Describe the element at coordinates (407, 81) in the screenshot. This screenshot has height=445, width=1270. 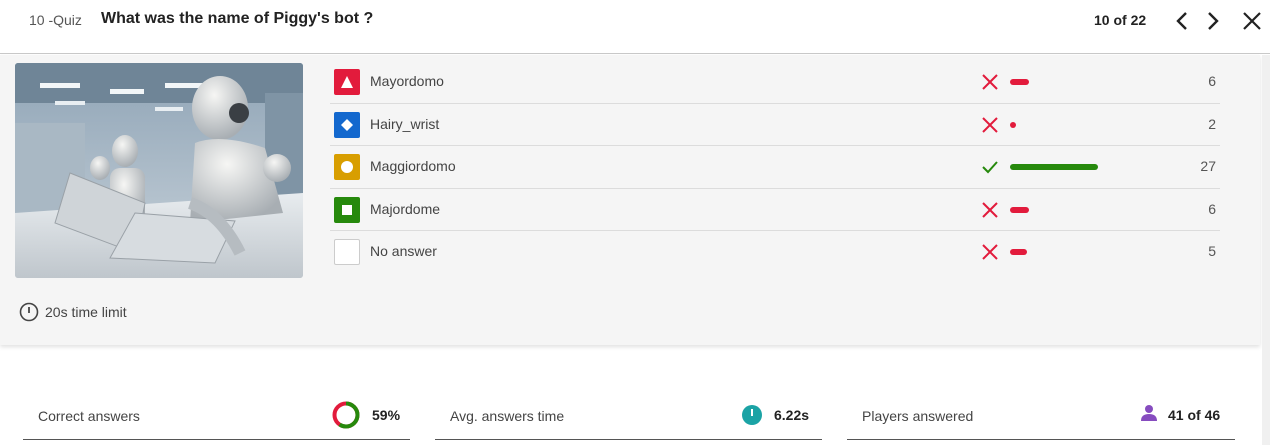
I see `answer-label: Mayordomo` at that location.